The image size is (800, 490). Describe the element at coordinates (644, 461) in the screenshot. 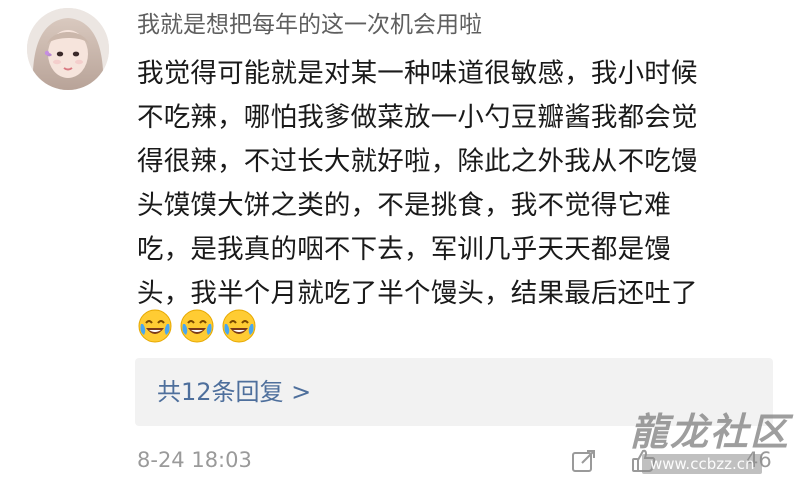

I see `thumbs-up-icon` at that location.